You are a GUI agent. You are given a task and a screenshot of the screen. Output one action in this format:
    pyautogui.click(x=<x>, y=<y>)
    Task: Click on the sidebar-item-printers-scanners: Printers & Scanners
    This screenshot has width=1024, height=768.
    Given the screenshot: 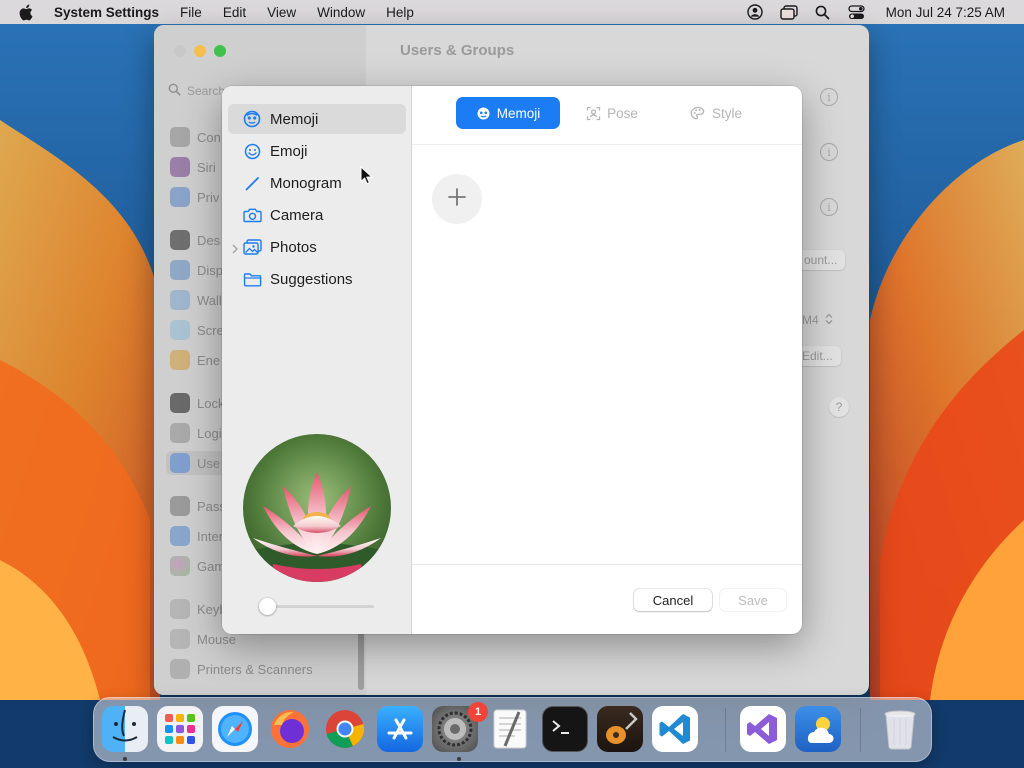 What is the action you would take?
    pyautogui.click(x=265, y=669)
    